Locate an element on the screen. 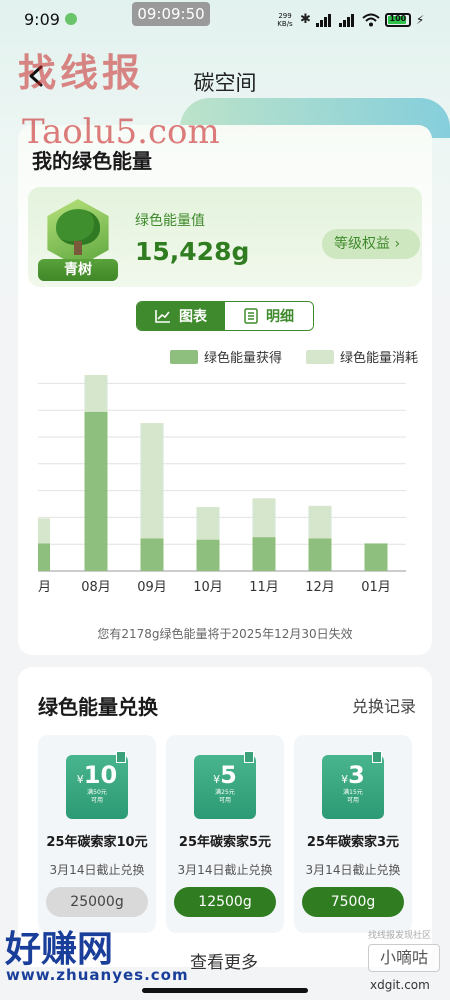 The width and height of the screenshot is (450, 1000). energy-value-label: 绿色能量值 is located at coordinates (170, 221).